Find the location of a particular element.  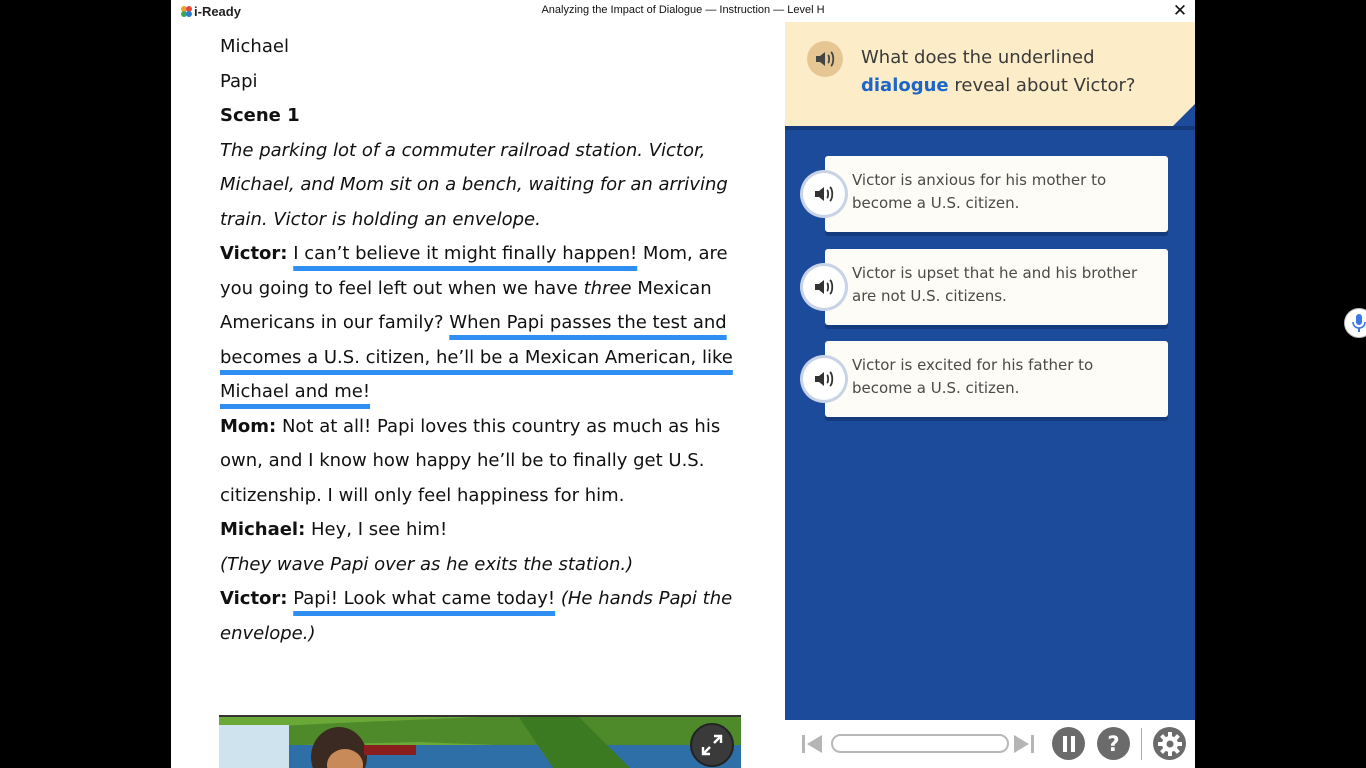

underlined-dialogue: I can’t believe it might finally happen! is located at coordinates (465, 253).